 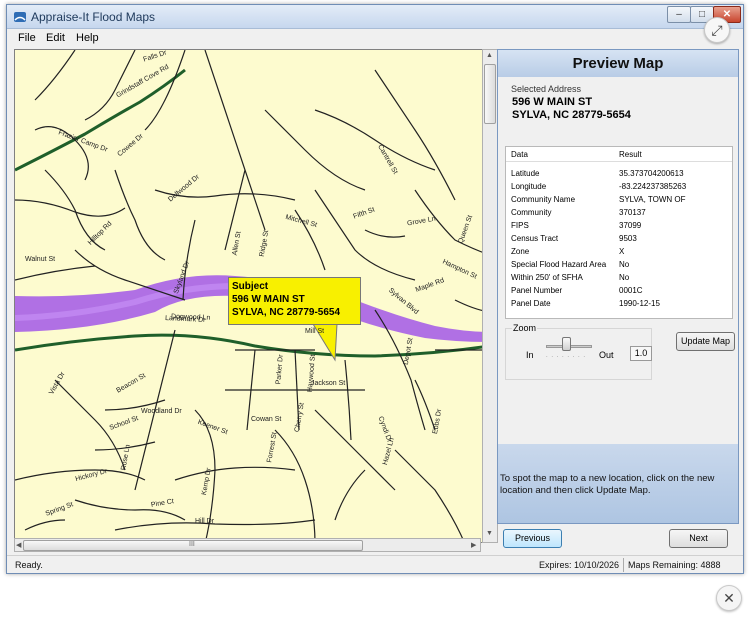 What do you see at coordinates (29, 565) in the screenshot?
I see `status-ready: Ready.` at bounding box center [29, 565].